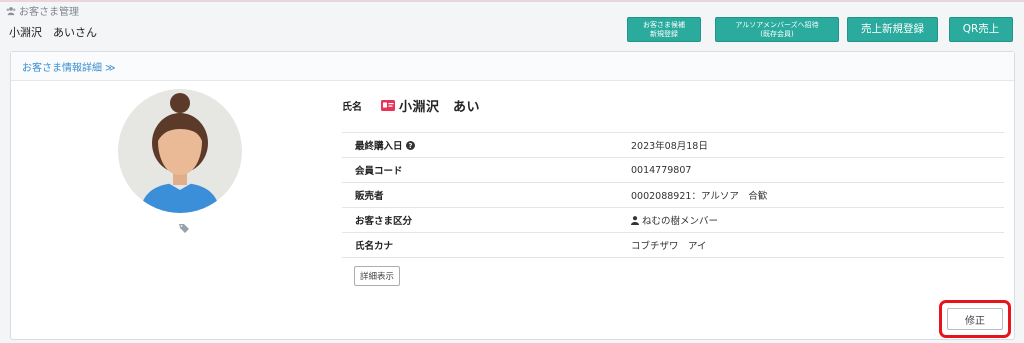 Image resolution: width=1024 pixels, height=343 pixels. Describe the element at coordinates (680, 221) in the screenshot. I see `customer-category-value: ねむの樹メンバー` at that location.